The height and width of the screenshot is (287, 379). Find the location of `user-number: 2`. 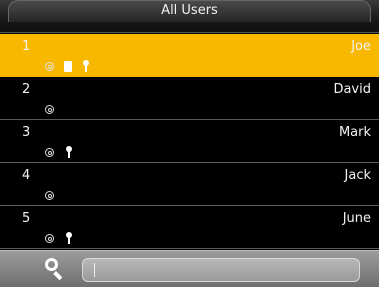

user-number: 2 is located at coordinates (26, 89).